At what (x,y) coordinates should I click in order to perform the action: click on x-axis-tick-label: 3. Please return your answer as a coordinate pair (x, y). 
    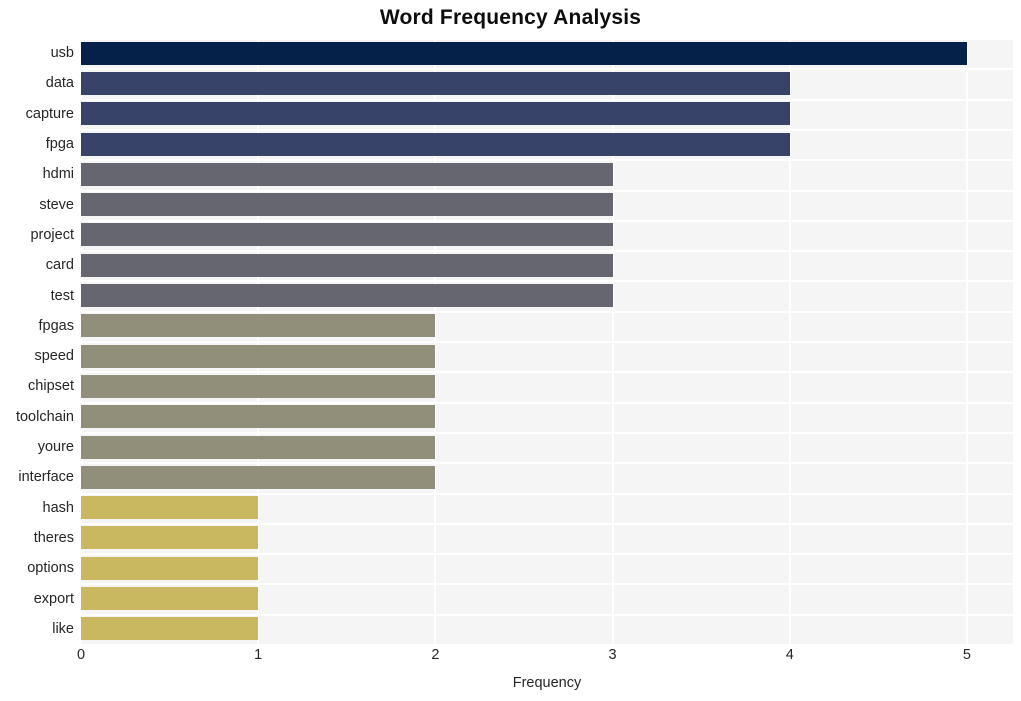
    Looking at the image, I should click on (612, 655).